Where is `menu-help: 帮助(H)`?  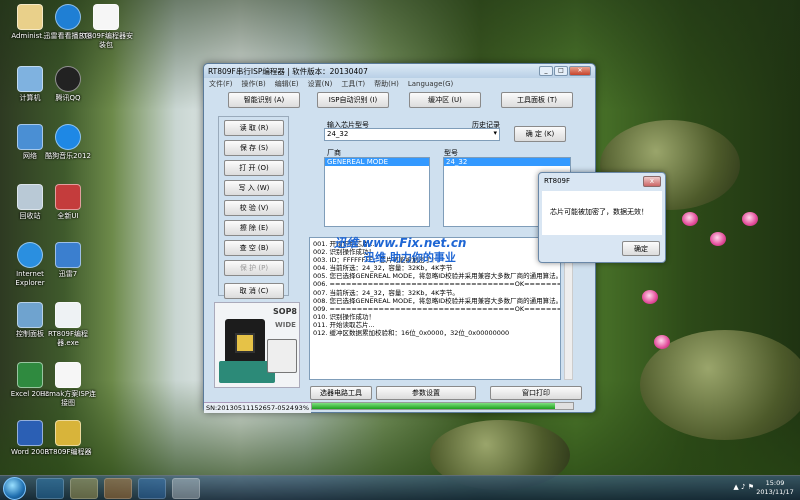
menu-help: 帮助(H) is located at coordinates (386, 84).